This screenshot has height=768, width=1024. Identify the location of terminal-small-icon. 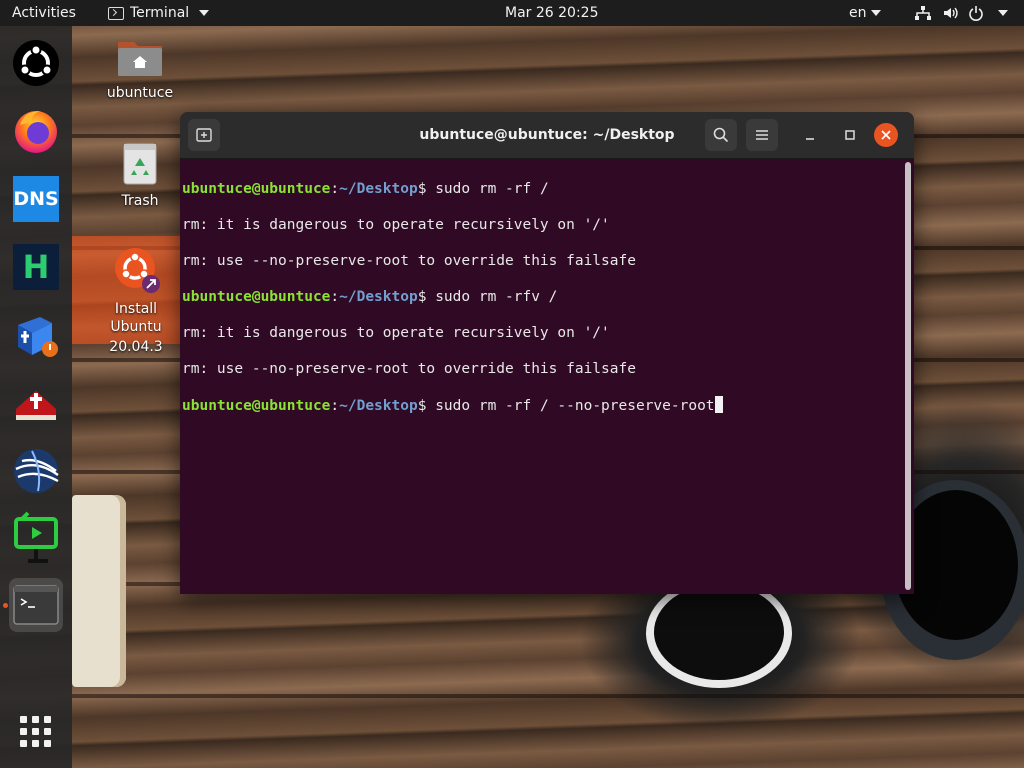
(116, 13).